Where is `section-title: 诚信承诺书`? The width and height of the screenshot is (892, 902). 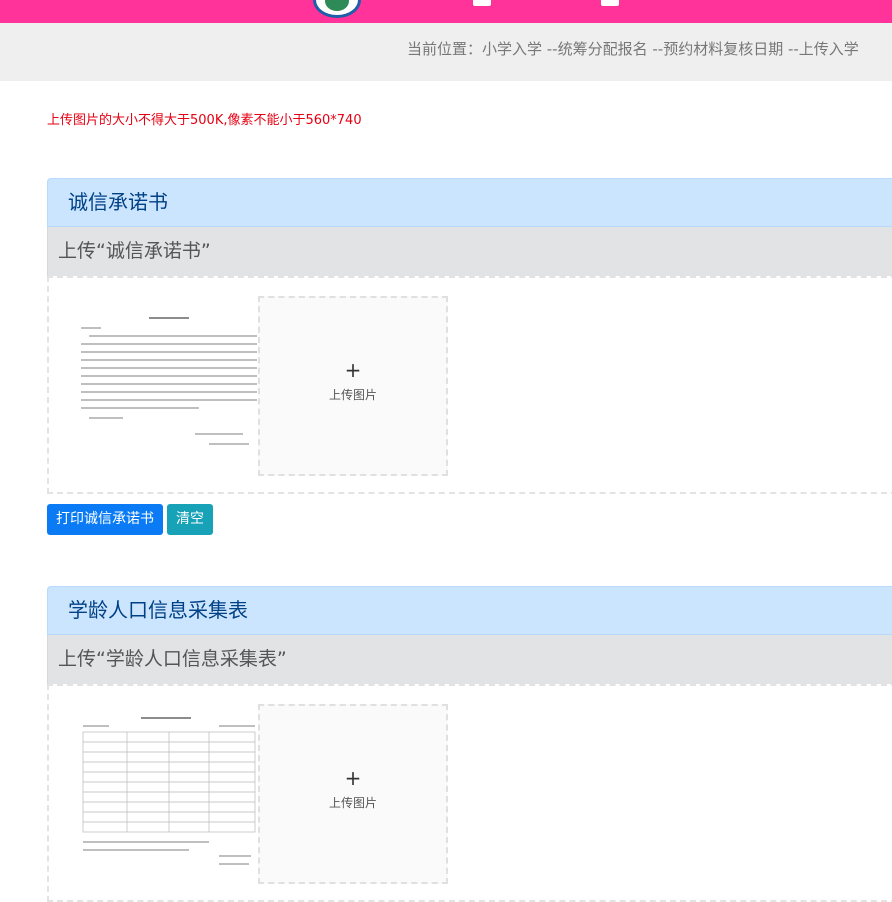
section-title: 诚信承诺书 is located at coordinates (469, 202).